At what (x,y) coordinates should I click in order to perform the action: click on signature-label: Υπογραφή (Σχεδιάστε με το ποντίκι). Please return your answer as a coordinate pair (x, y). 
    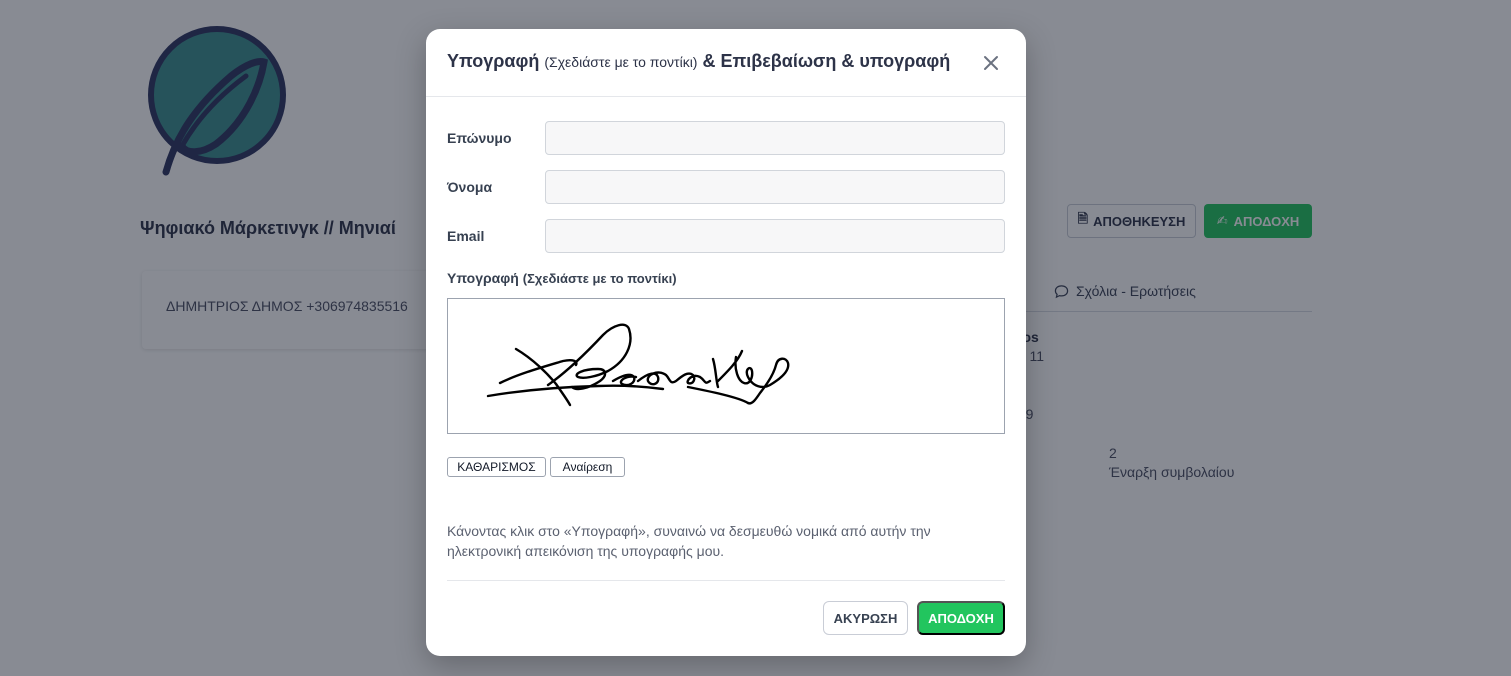
    Looking at the image, I should click on (562, 278).